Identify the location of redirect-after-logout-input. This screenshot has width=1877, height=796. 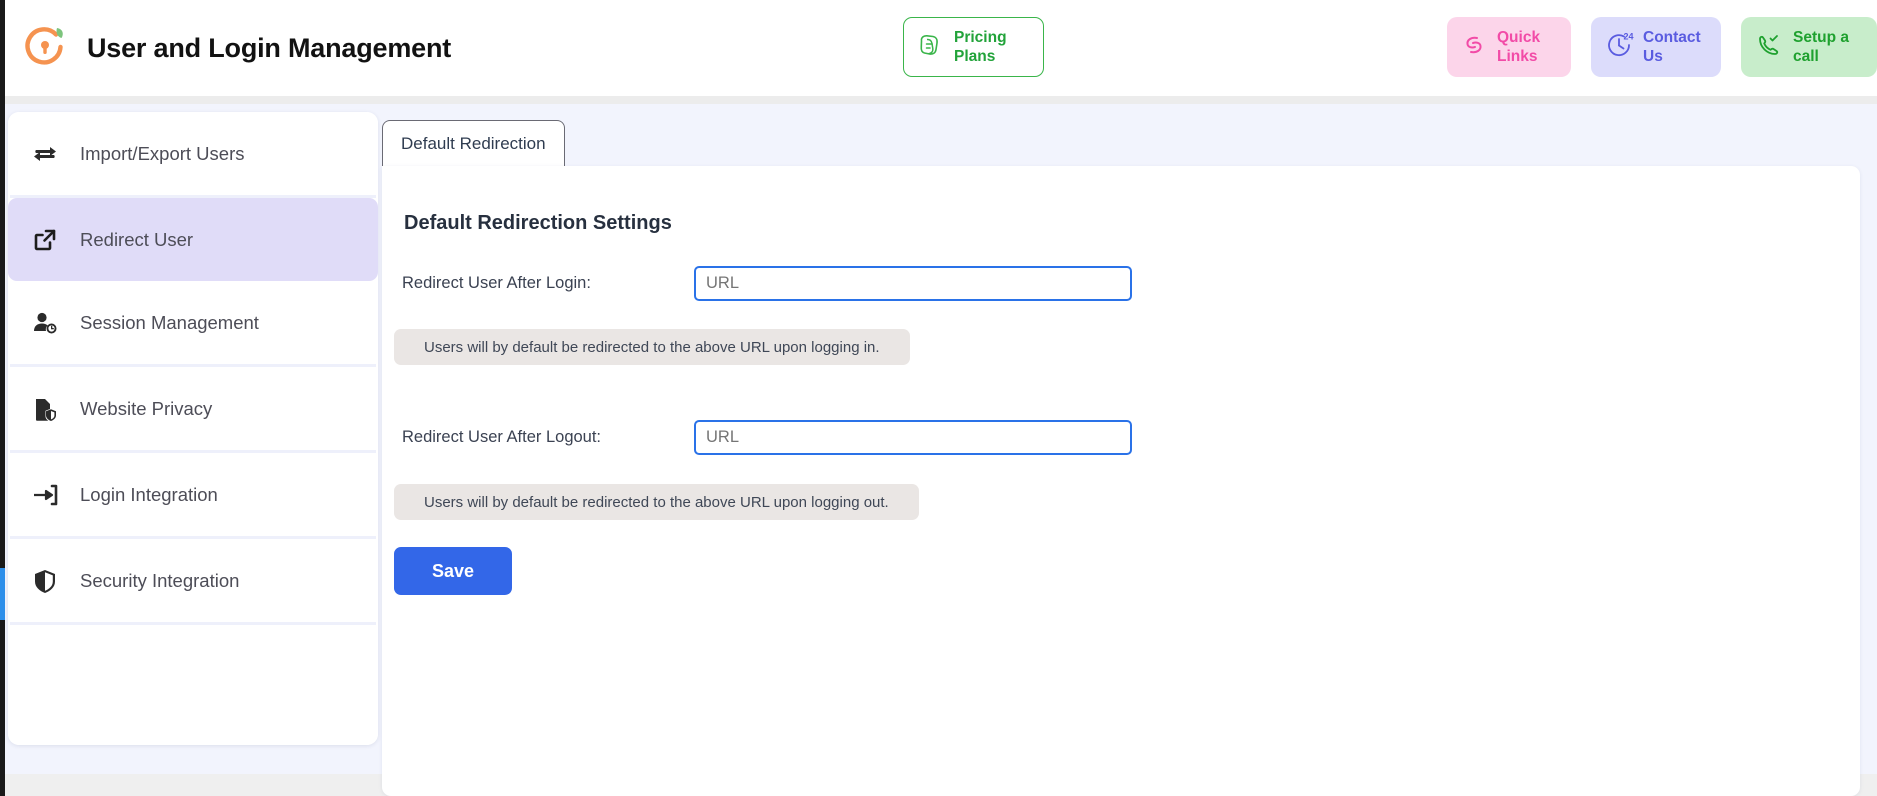
(913, 437).